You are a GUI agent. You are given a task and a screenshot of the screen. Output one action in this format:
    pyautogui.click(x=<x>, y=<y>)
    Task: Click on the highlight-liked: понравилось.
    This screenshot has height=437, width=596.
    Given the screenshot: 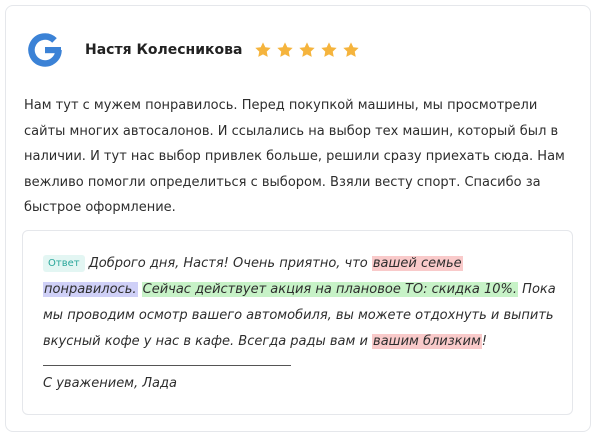 What is the action you would take?
    pyautogui.click(x=90, y=289)
    